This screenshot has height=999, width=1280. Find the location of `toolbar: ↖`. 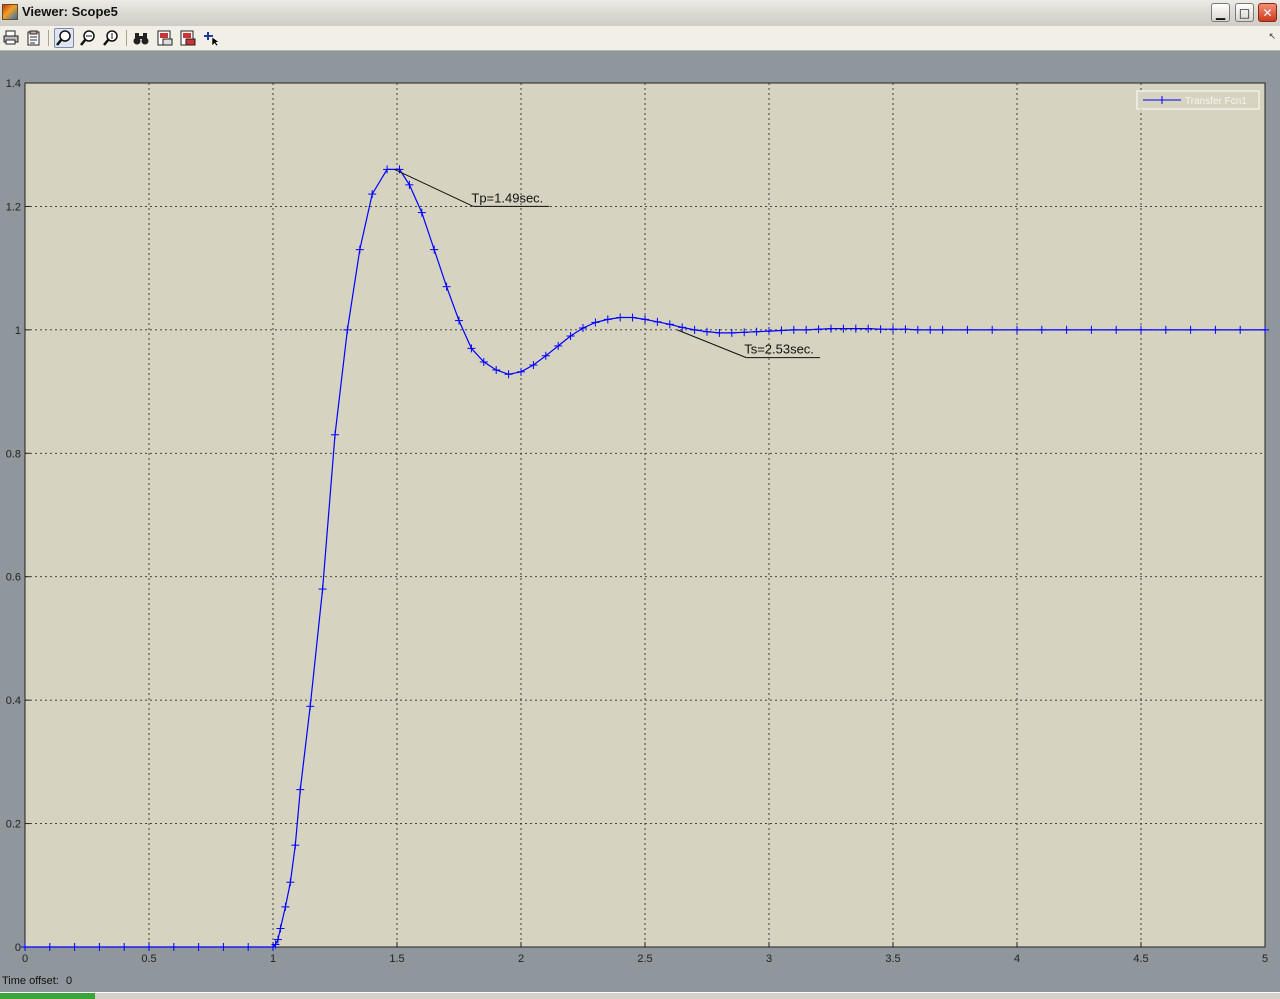

toolbar: ↖ is located at coordinates (640, 38).